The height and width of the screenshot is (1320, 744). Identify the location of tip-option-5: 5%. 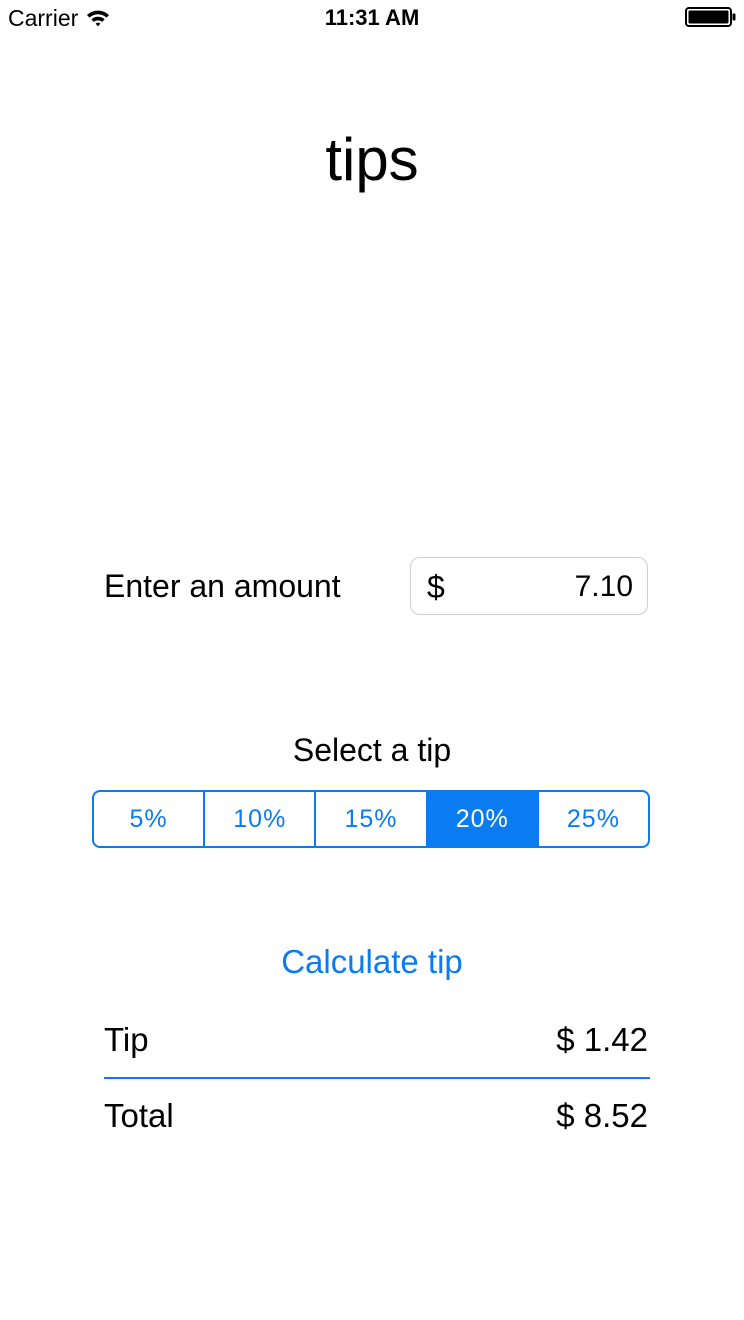
(150, 819).